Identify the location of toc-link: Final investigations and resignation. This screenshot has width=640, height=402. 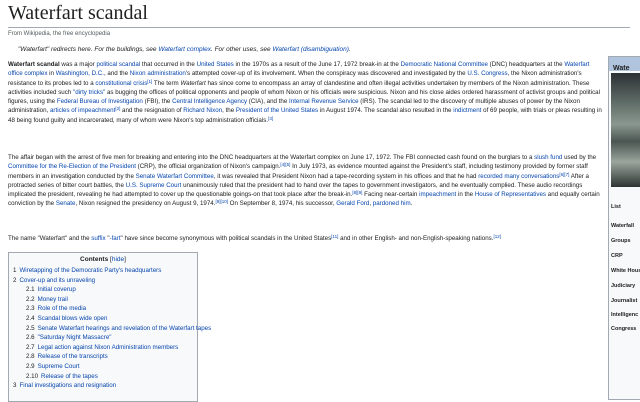
(67, 385).